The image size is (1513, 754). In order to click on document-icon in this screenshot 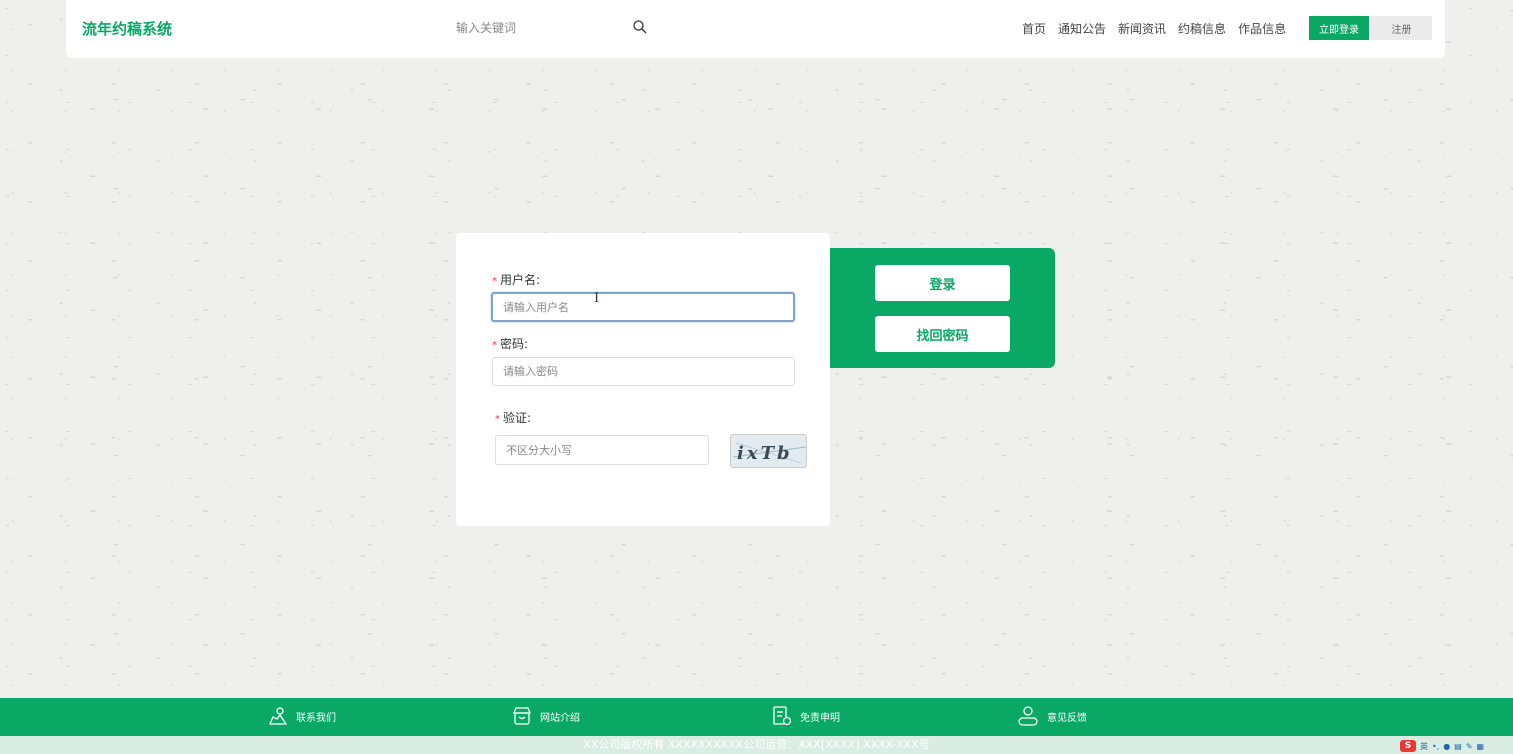, I will do `click(782, 716)`.